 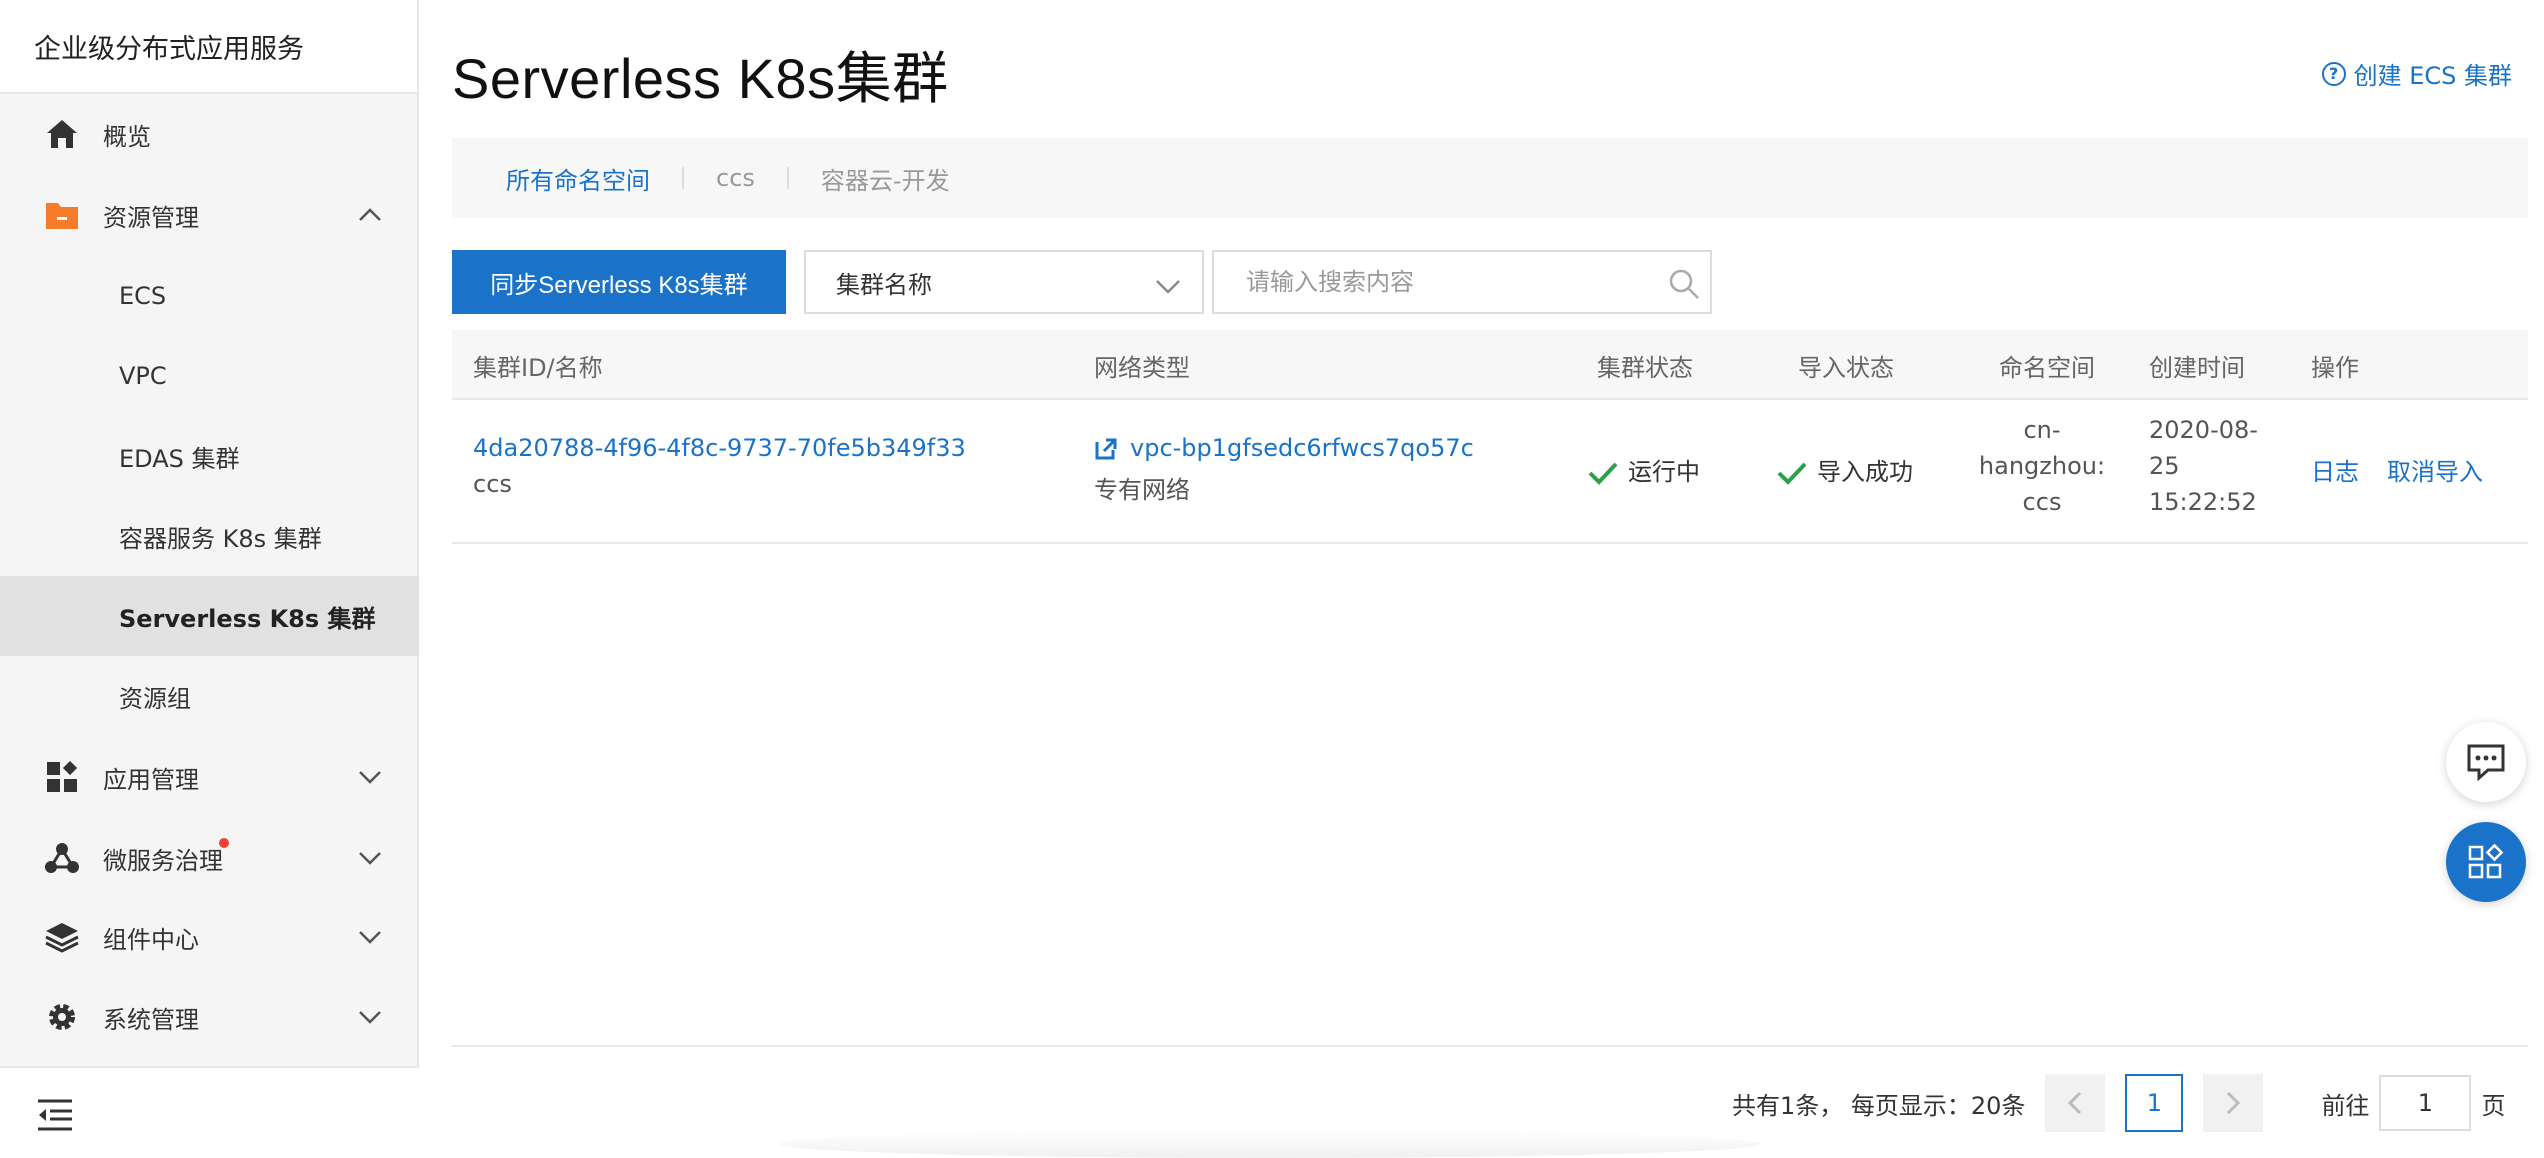 I want to click on sidebar-item-resource-management: 资源管理, so click(x=209, y=215).